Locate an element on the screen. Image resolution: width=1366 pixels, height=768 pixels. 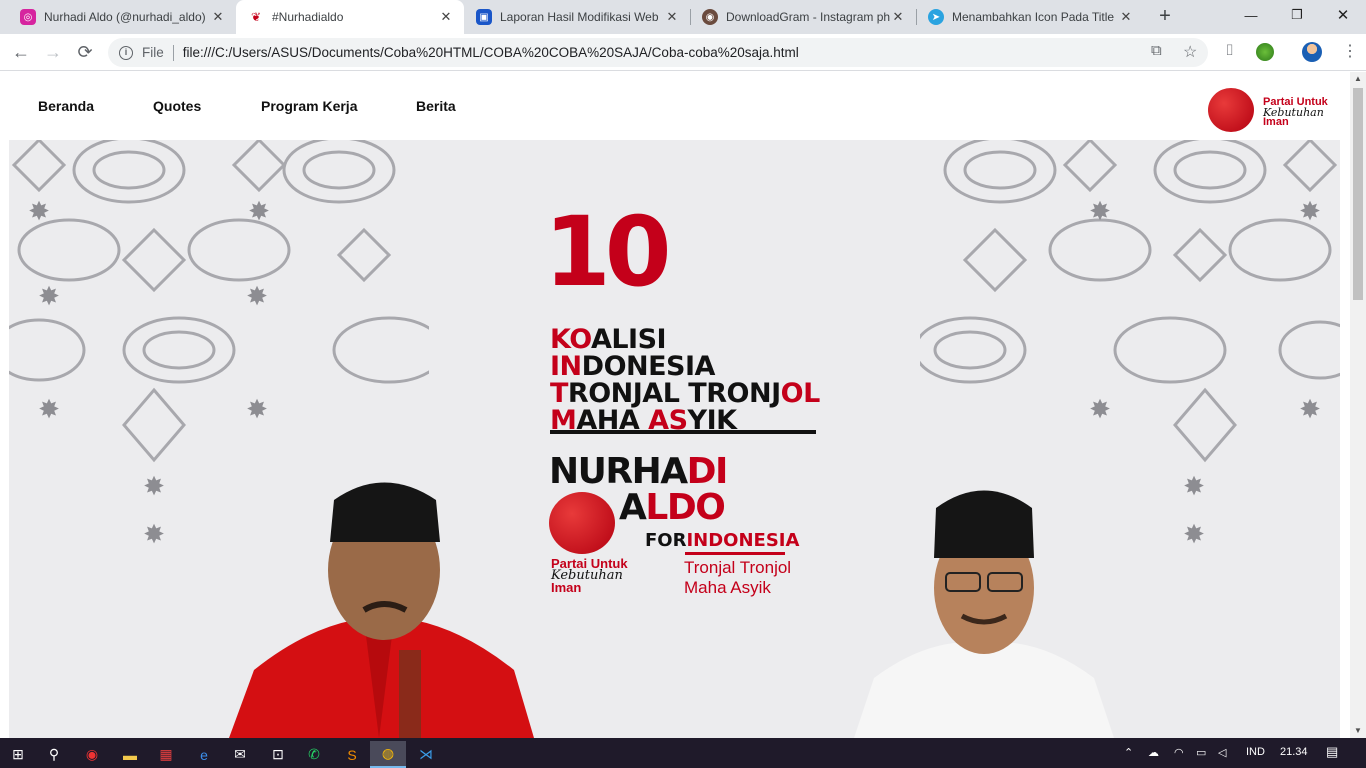
tab-title: Laporan Hasil Modifikasi Web is located at coordinates (579, 17).